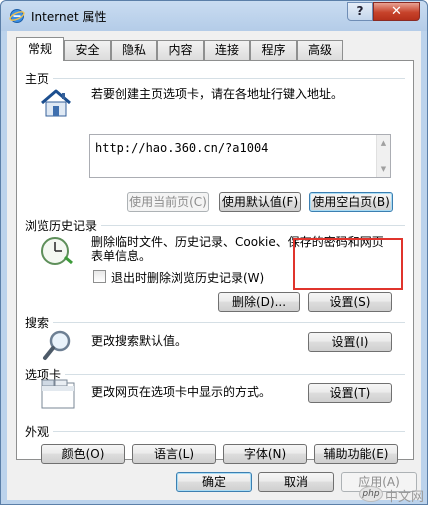 The image size is (428, 505). Describe the element at coordinates (37, 79) in the screenshot. I see `home-section-heading: 主页` at that location.